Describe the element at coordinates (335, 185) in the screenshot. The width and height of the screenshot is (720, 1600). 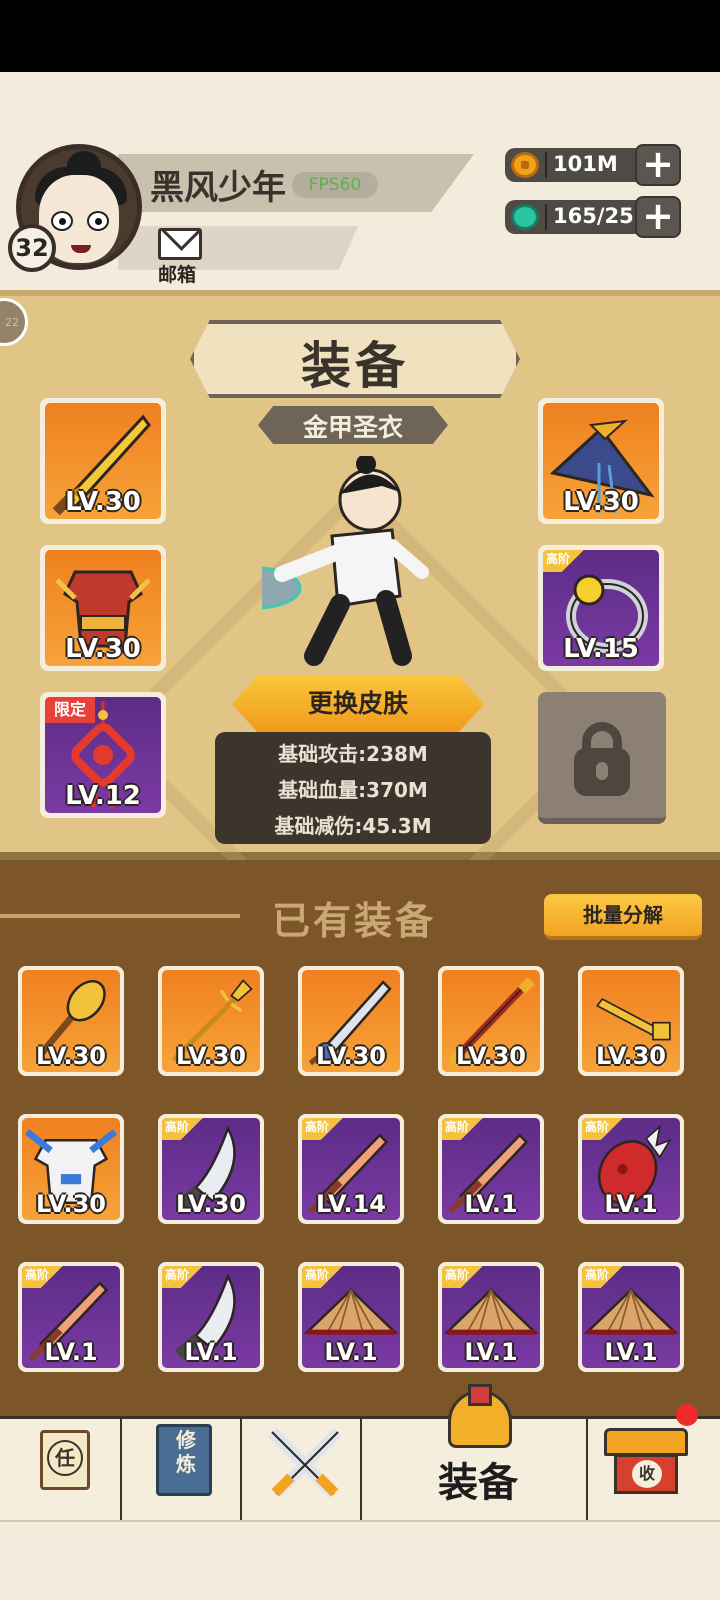
I see `fps-badge: FPS60` at that location.